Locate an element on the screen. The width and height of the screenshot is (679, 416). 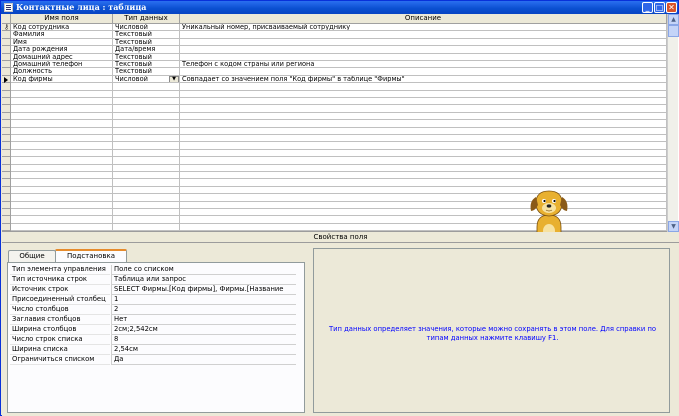
data-type-cell: Дата/время is located at coordinates (146, 50).